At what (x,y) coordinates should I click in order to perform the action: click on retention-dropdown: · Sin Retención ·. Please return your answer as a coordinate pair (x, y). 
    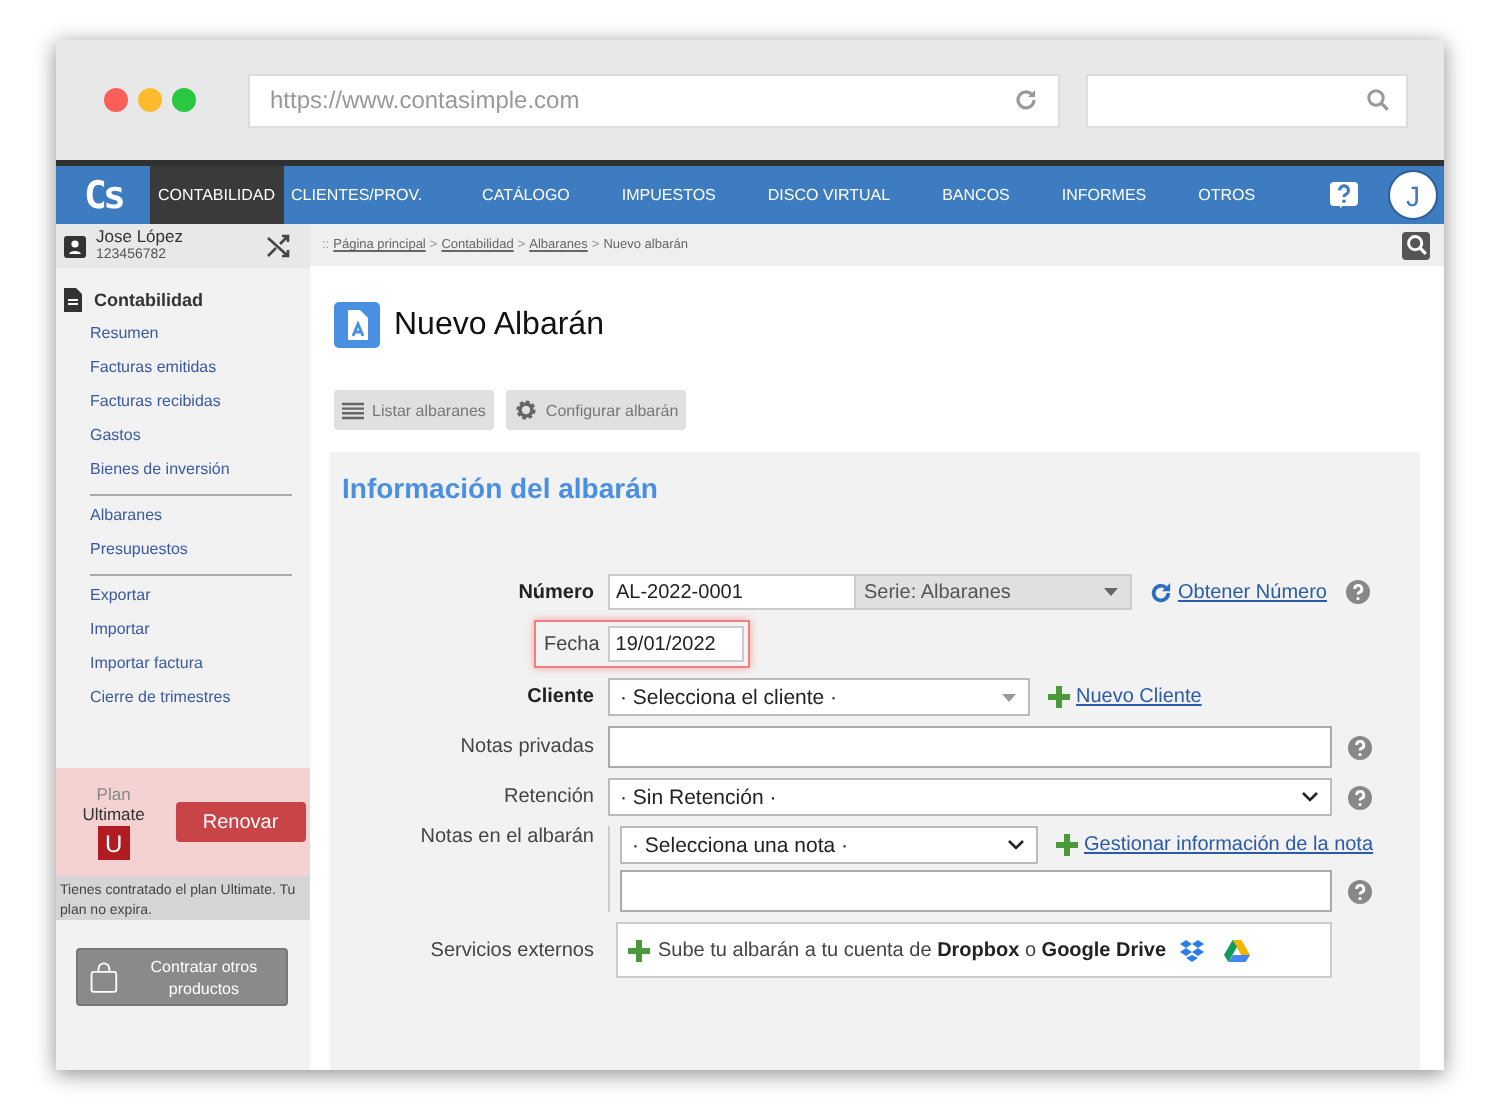
    Looking at the image, I should click on (970, 797).